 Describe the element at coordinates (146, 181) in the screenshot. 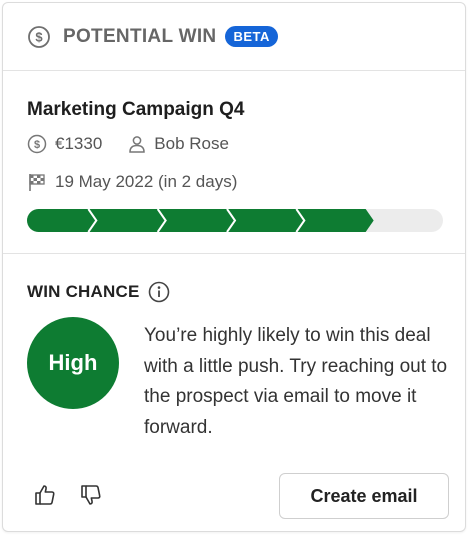

I see `deal-close-date: 19 May 2022 (in 2 days)` at that location.